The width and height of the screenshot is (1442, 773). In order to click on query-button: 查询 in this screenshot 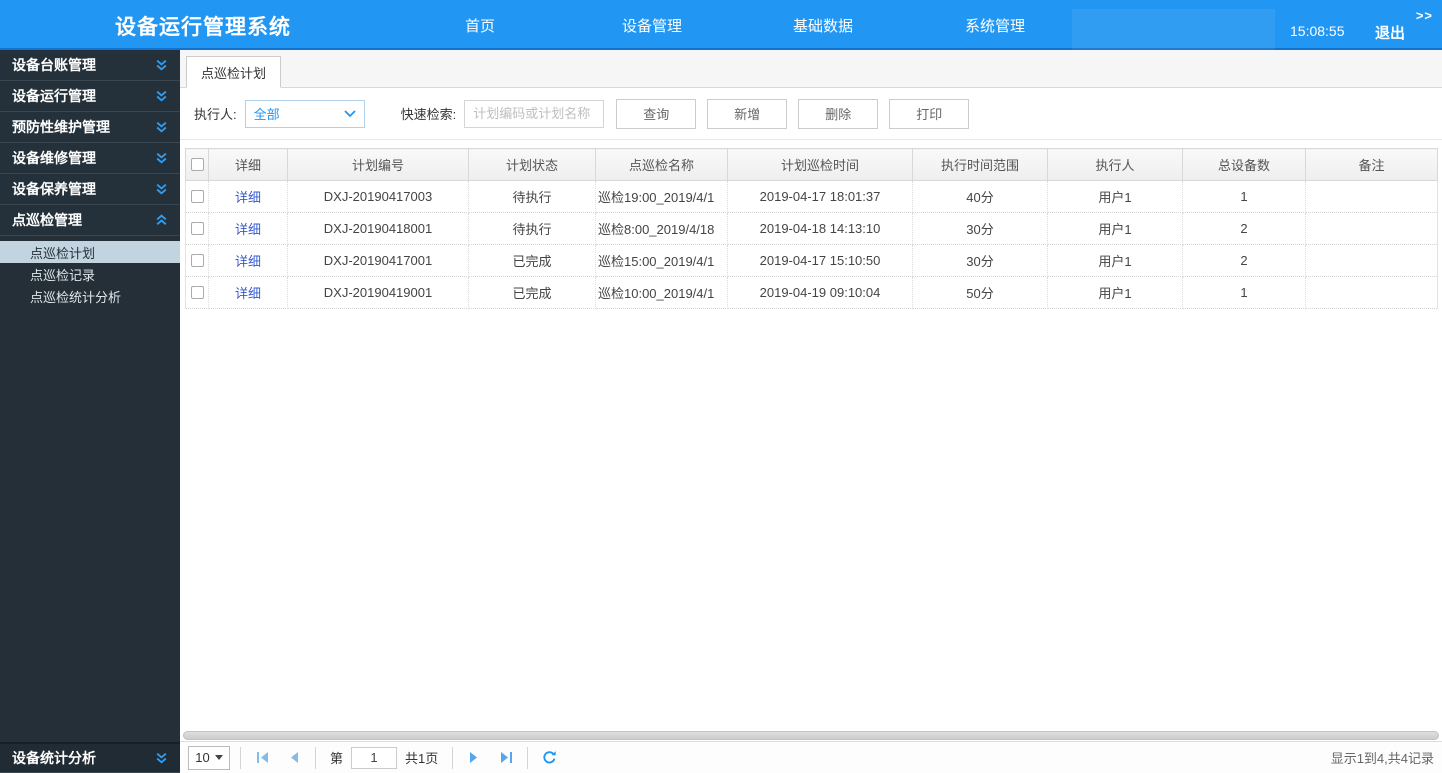, I will do `click(656, 113)`.